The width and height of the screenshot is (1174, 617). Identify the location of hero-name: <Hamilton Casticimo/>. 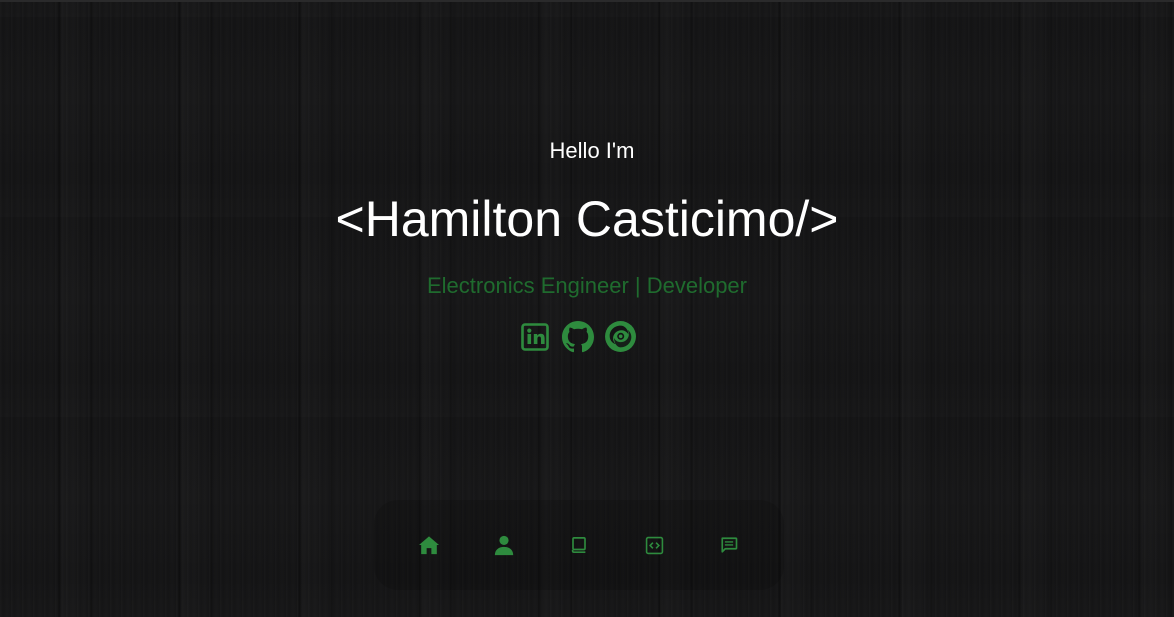
(587, 219).